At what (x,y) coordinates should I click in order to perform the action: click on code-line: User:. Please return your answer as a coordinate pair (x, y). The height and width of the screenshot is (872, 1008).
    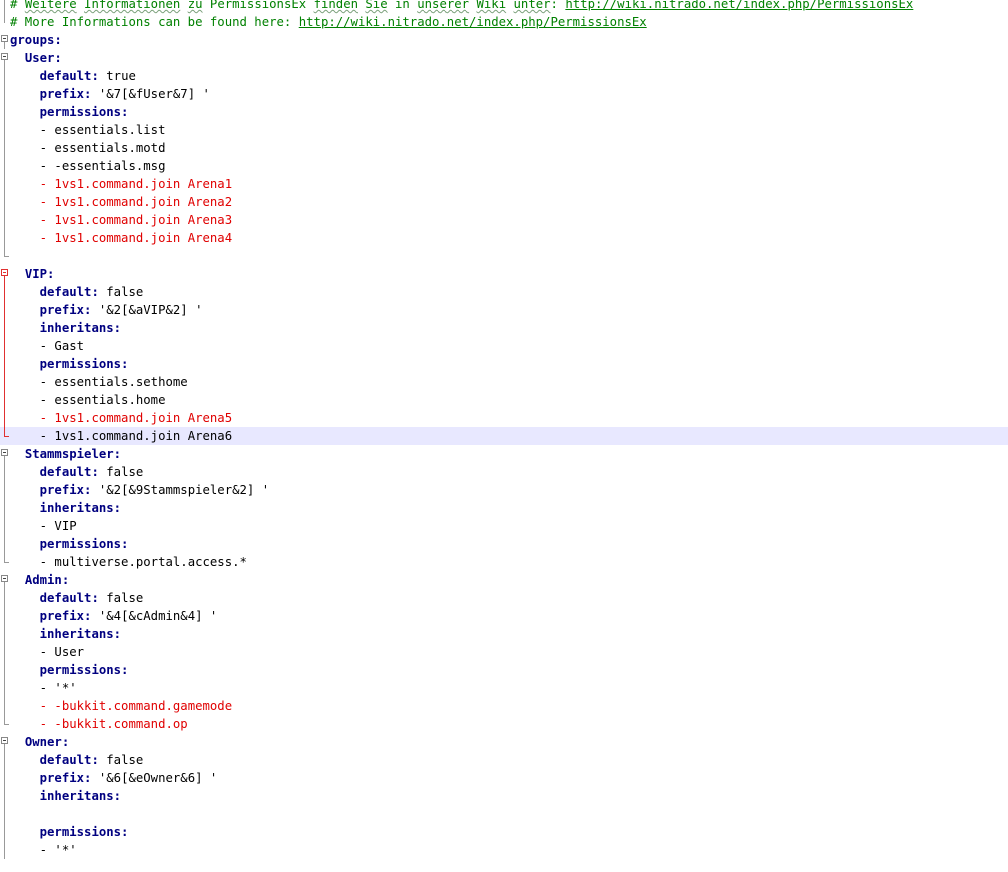
    Looking at the image, I should click on (504, 58).